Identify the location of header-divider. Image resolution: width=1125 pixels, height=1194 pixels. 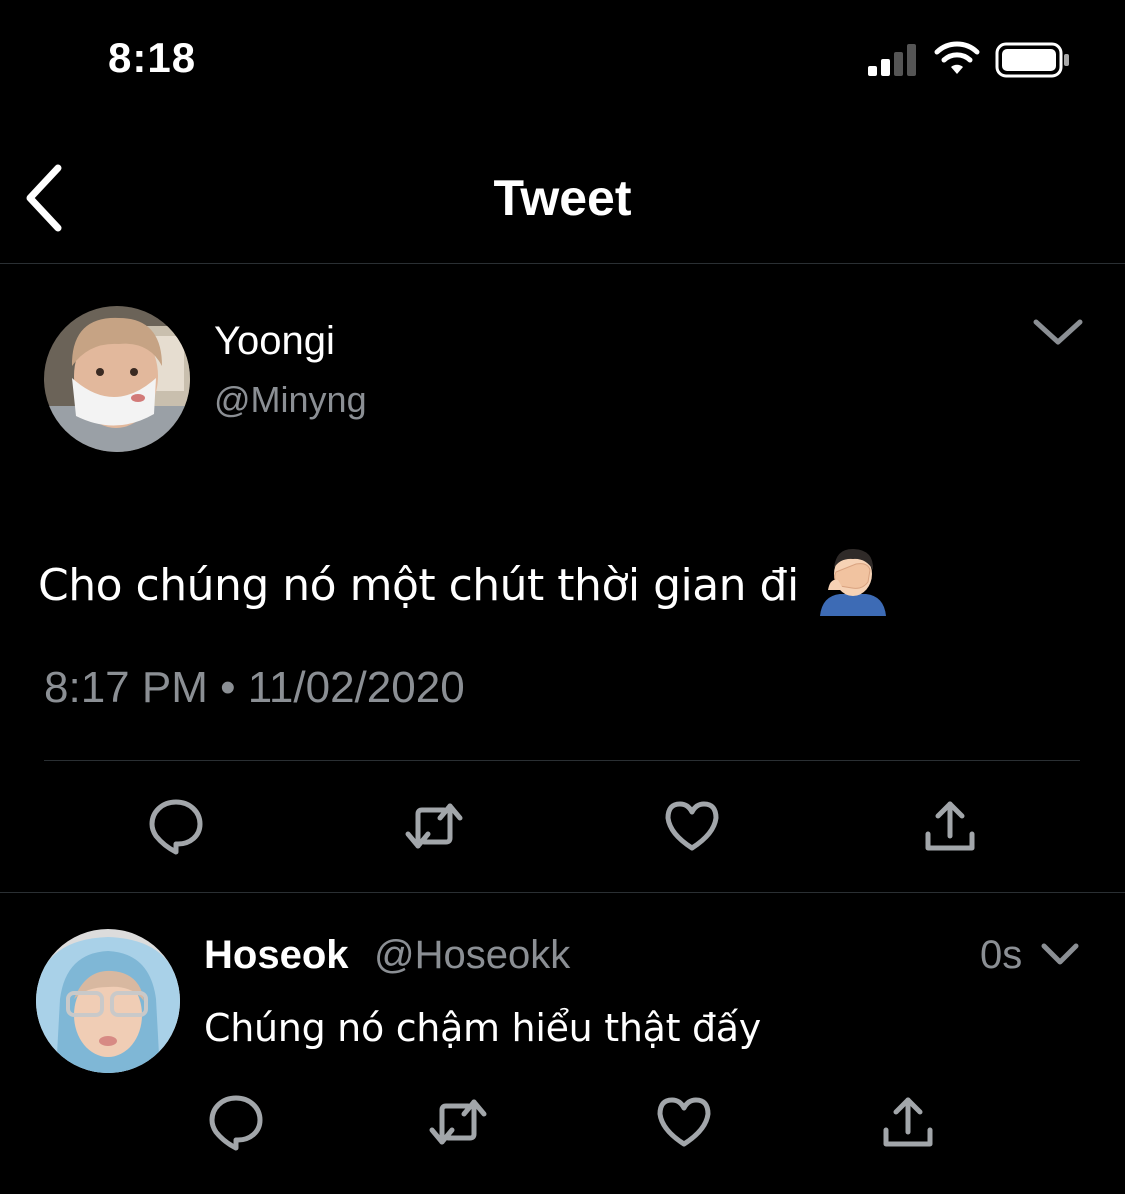
(562, 263).